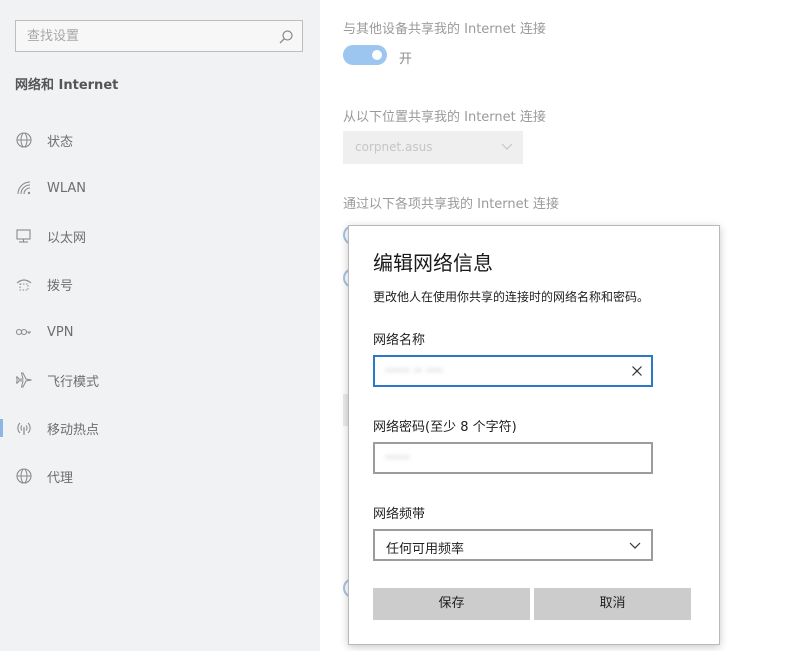  Describe the element at coordinates (451, 604) in the screenshot. I see `save-button: 保存` at that location.